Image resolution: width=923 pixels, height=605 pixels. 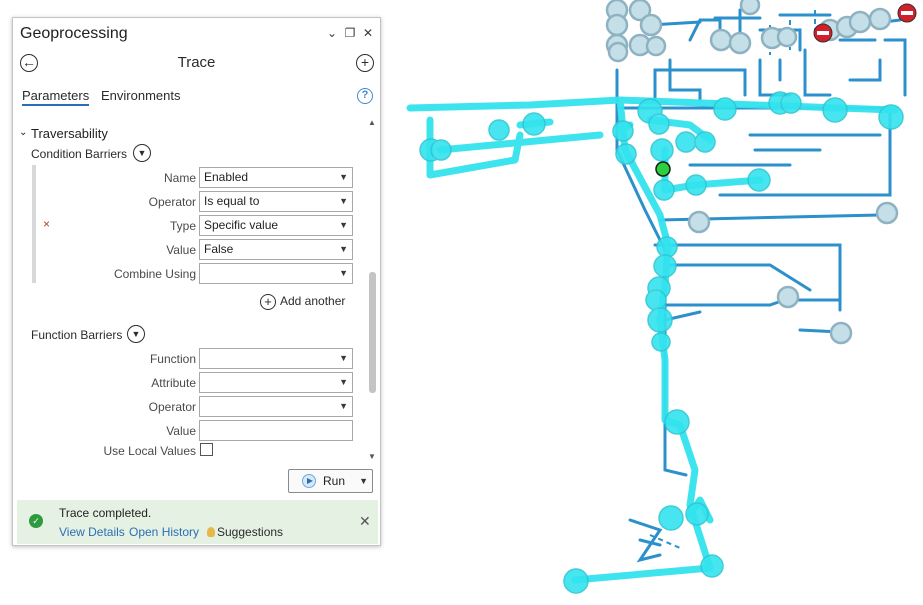 What do you see at coordinates (332, 33) in the screenshot?
I see `panel-options-chevron-icon: ⌄` at bounding box center [332, 33].